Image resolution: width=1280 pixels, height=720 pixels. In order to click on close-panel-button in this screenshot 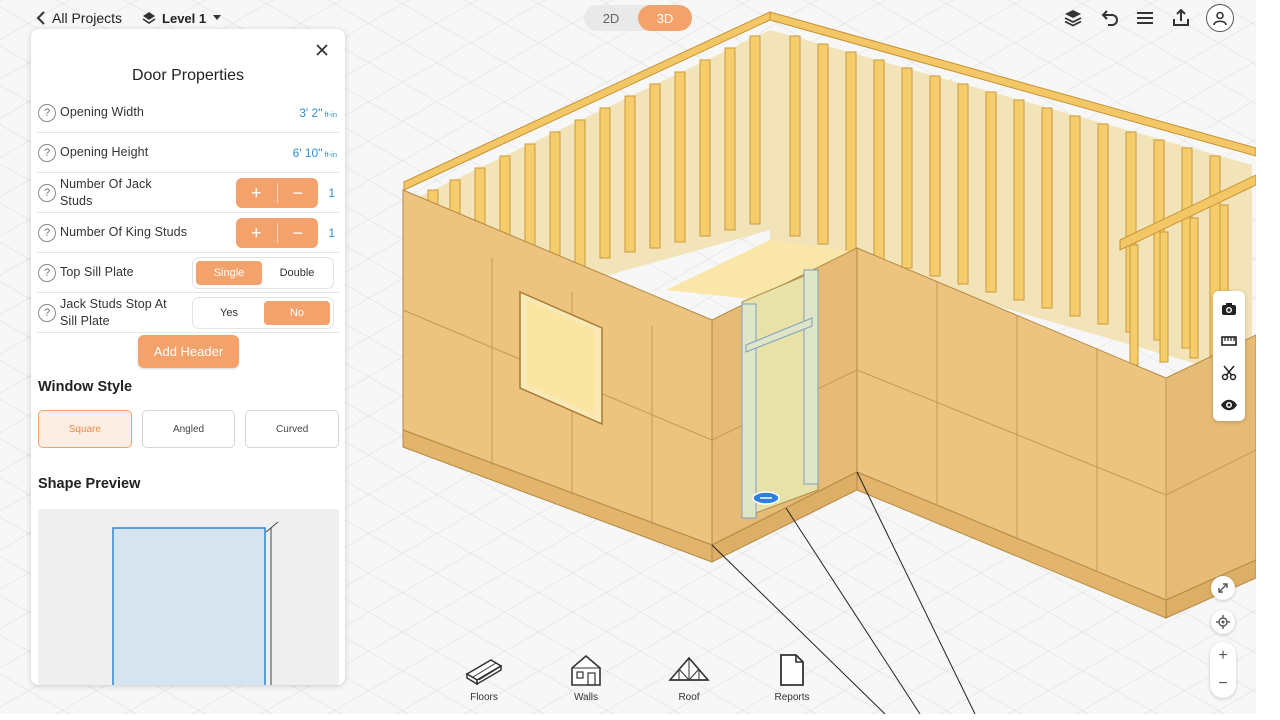, I will do `click(322, 50)`.